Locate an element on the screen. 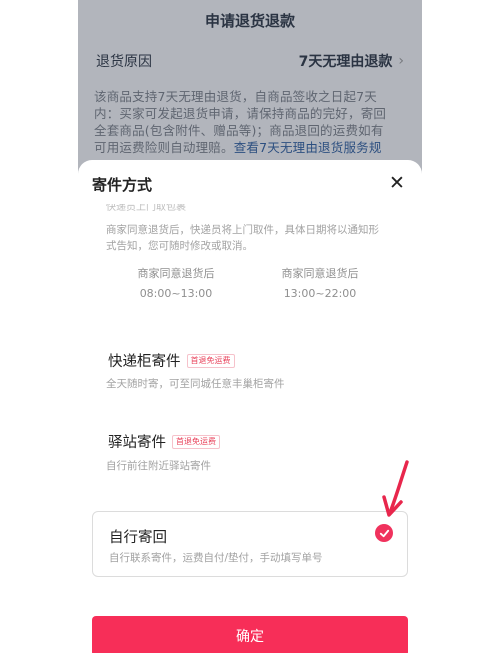 This screenshot has width=500, height=653. option-self-return: 自行寄回 自行联系寄件，运费自付/垫付，手动填写单号 is located at coordinates (250, 544).